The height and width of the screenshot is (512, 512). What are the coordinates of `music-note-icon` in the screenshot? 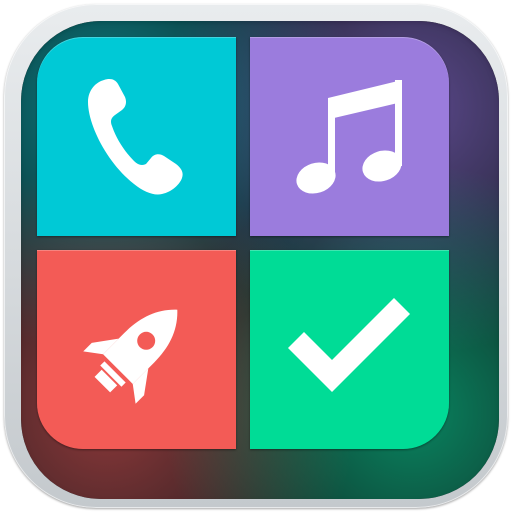 It's located at (348, 136).